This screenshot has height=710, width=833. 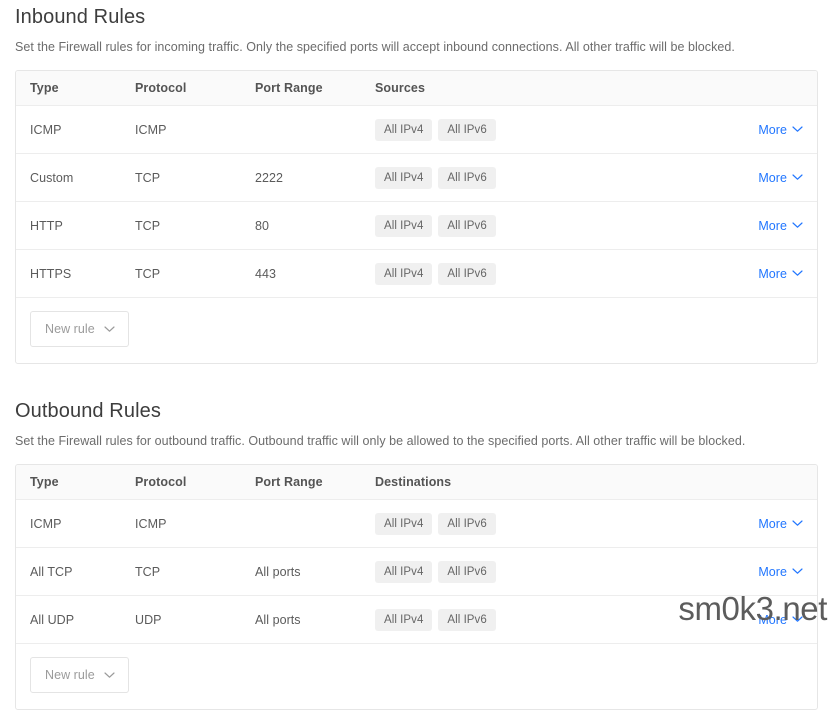 I want to click on inbound-new-rule-button: New rule, so click(x=79, y=329).